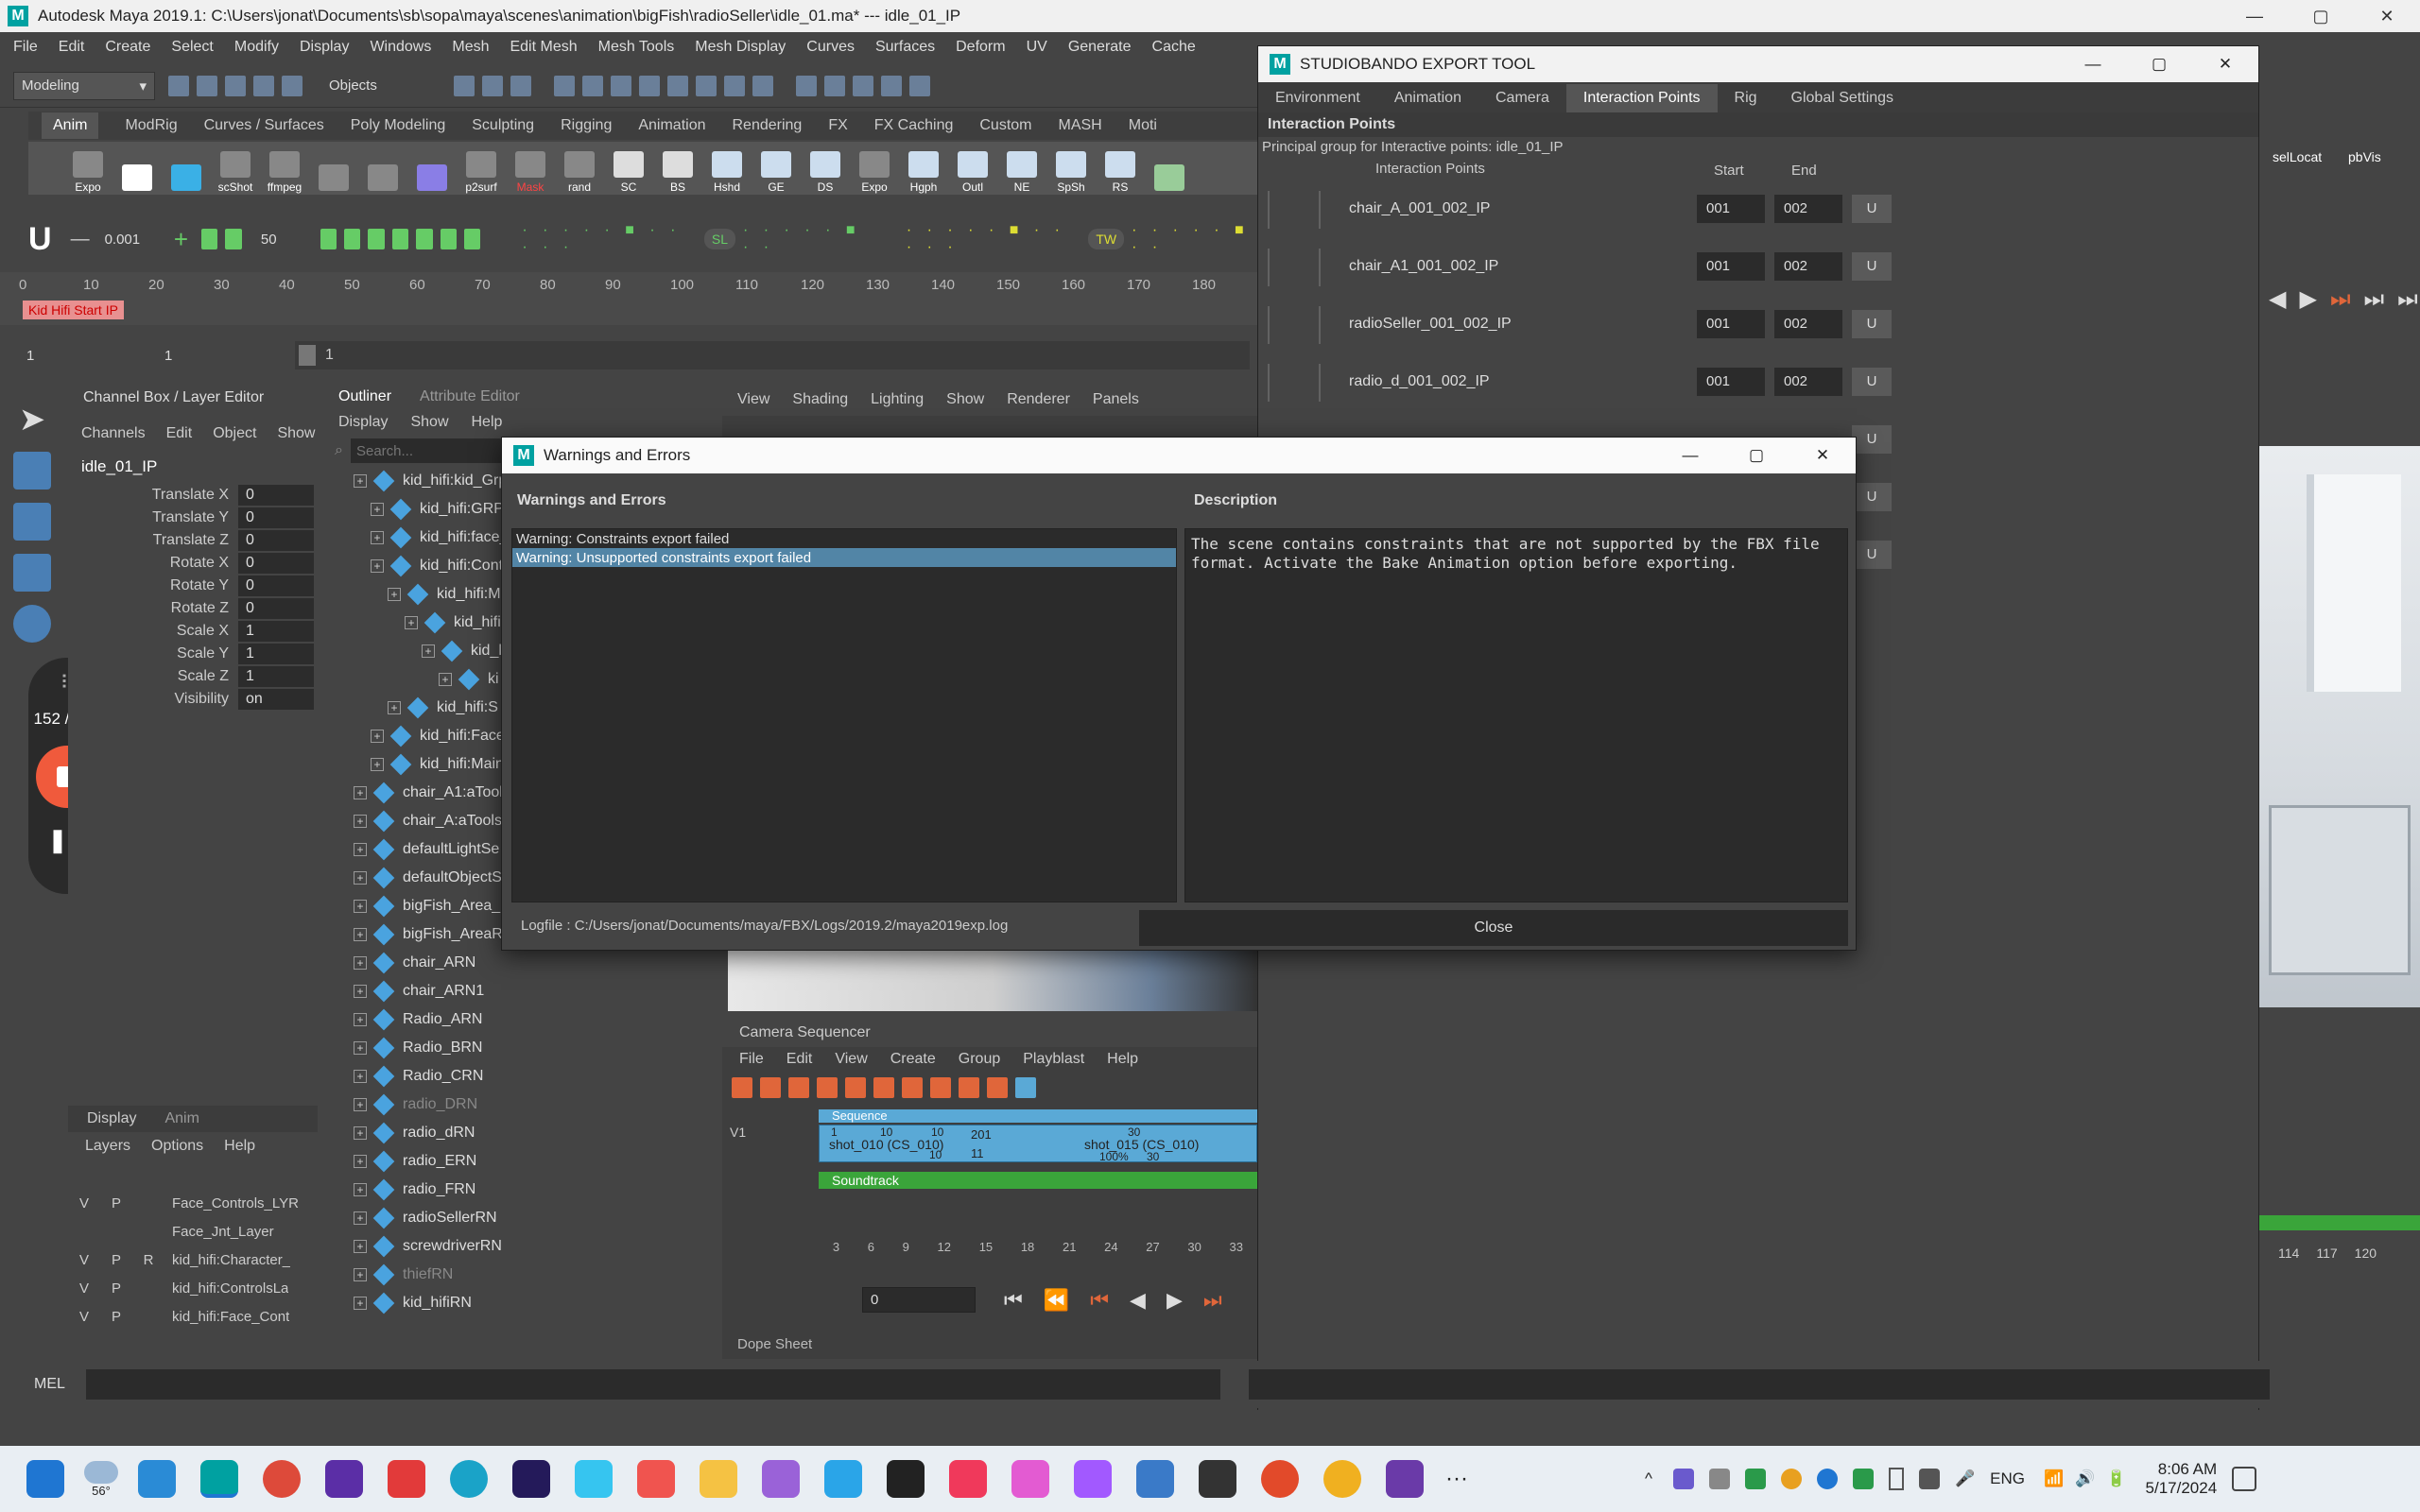 This screenshot has width=2420, height=1512. I want to click on shelf-button-bs: BS, so click(678, 168).